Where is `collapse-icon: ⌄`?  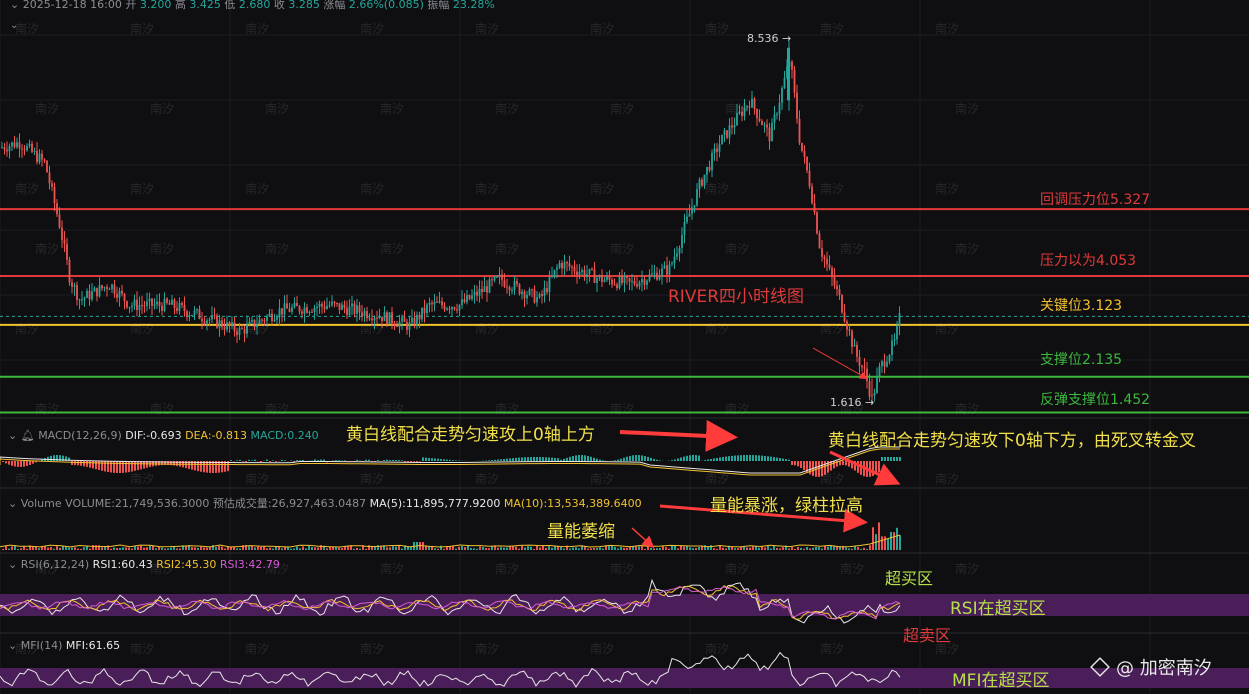
collapse-icon: ⌄ is located at coordinates (14, 25).